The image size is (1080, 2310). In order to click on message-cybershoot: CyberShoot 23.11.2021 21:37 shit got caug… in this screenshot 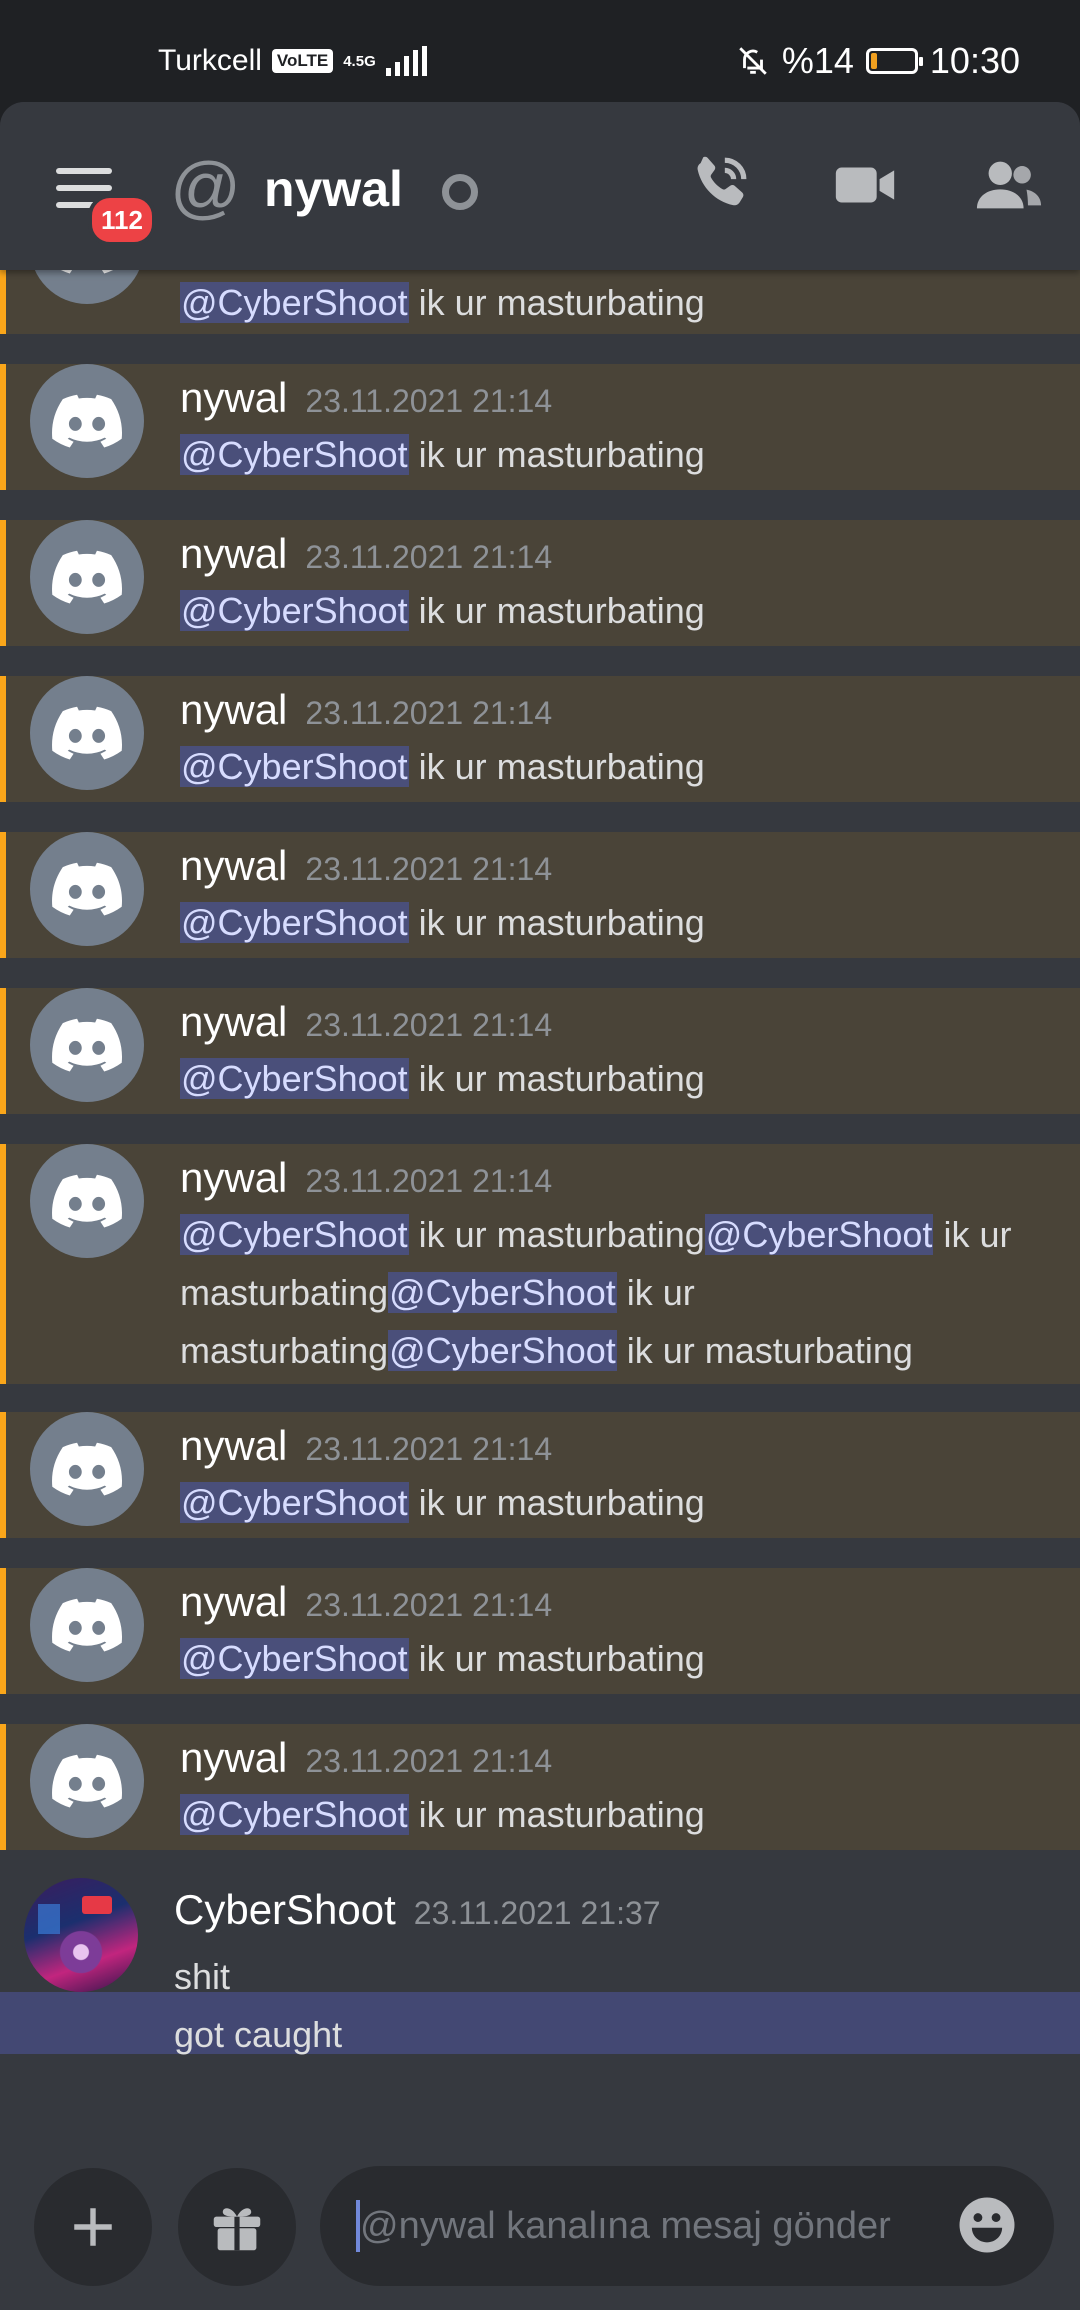, I will do `click(540, 2012)`.